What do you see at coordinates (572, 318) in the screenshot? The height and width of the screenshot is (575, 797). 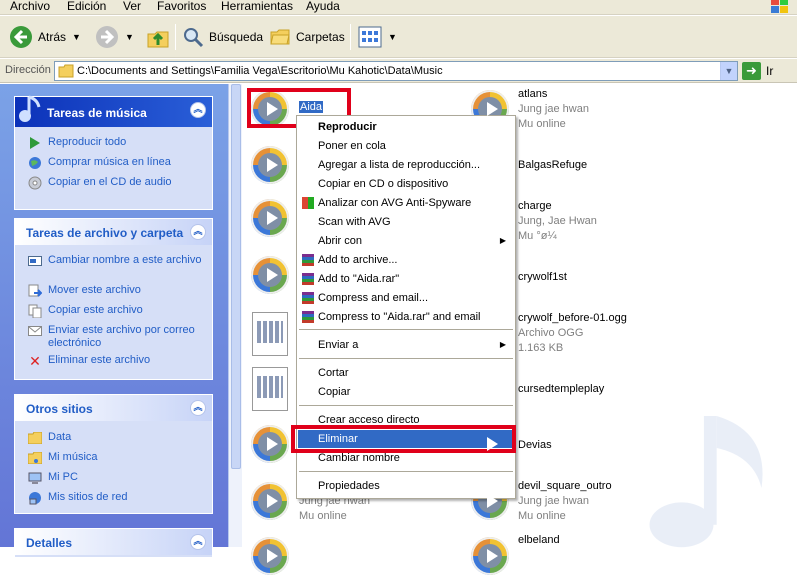 I see `file-name: crywolf_before-01.ogg` at bounding box center [572, 318].